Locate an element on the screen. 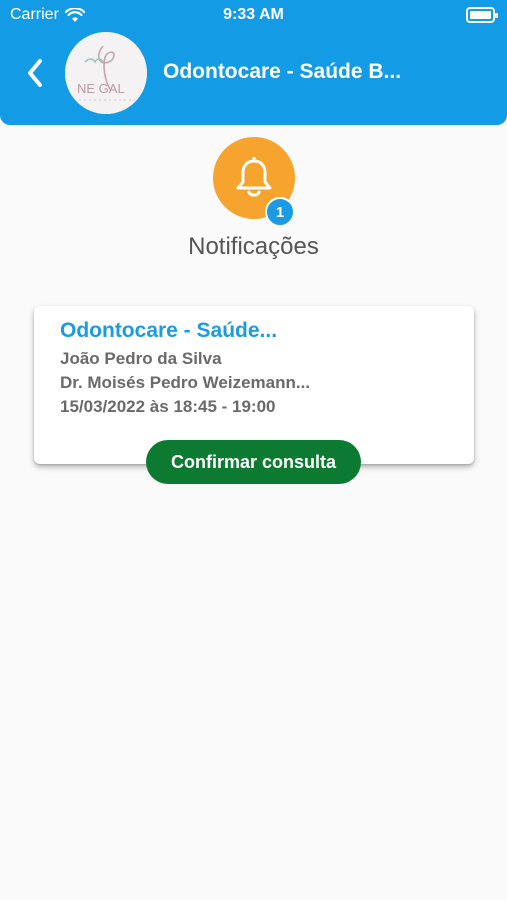  notification-count-badge: 1 is located at coordinates (280, 212).